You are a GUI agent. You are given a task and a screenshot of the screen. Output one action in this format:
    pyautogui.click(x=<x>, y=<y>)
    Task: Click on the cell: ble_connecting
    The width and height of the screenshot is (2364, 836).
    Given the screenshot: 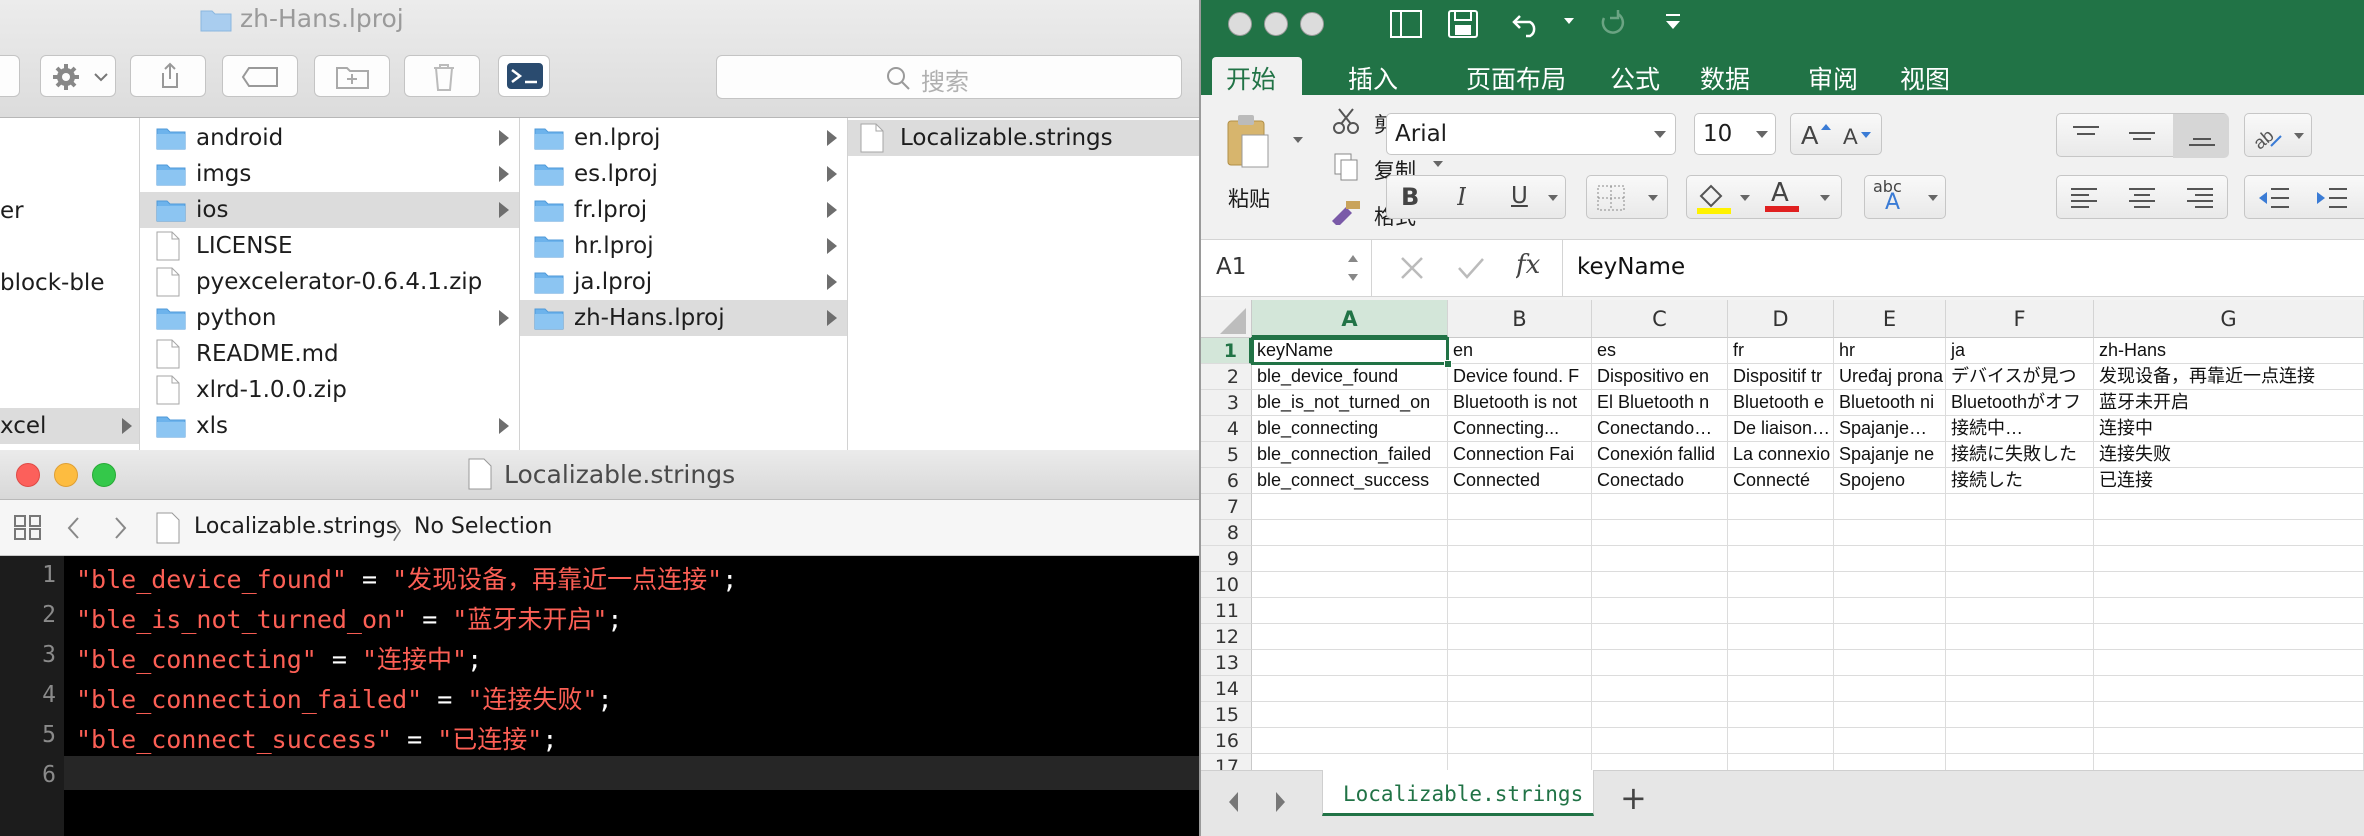 What is the action you would take?
    pyautogui.click(x=1350, y=429)
    